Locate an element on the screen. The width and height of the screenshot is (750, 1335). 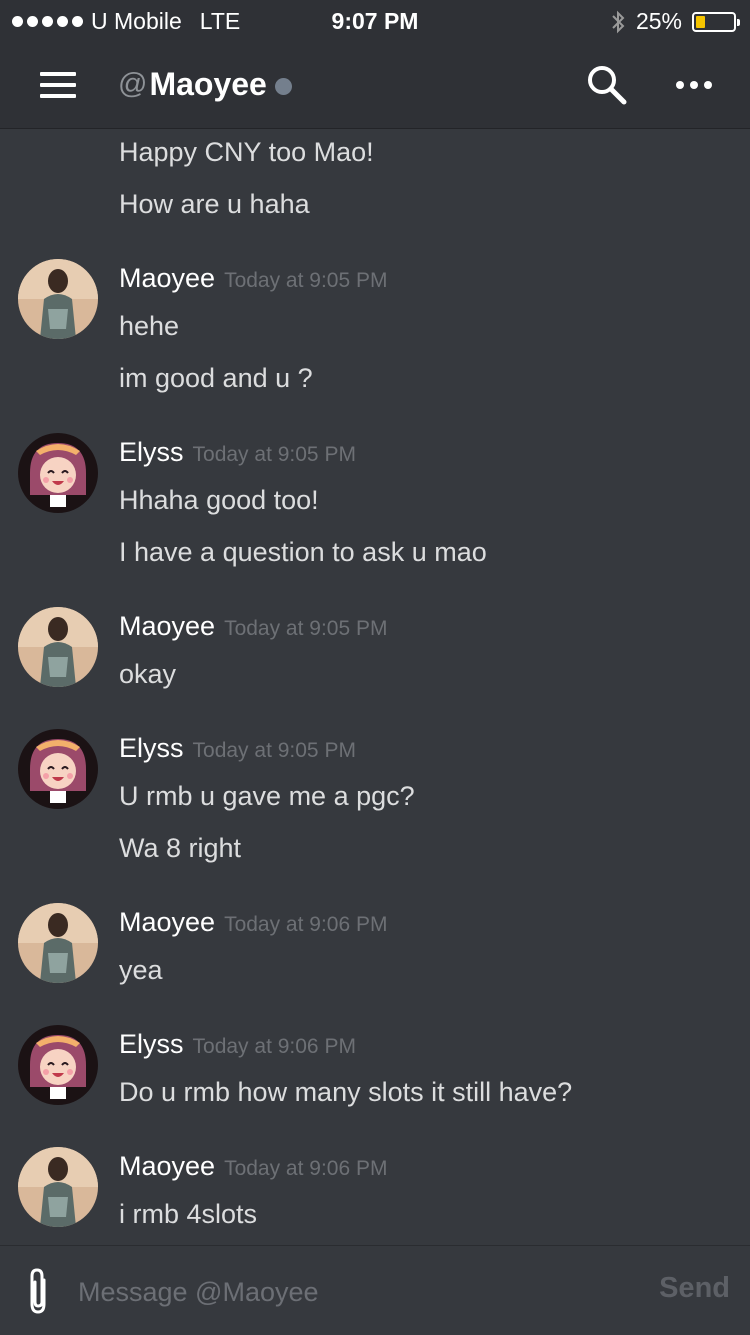
battery-icon is located at coordinates (716, 21).